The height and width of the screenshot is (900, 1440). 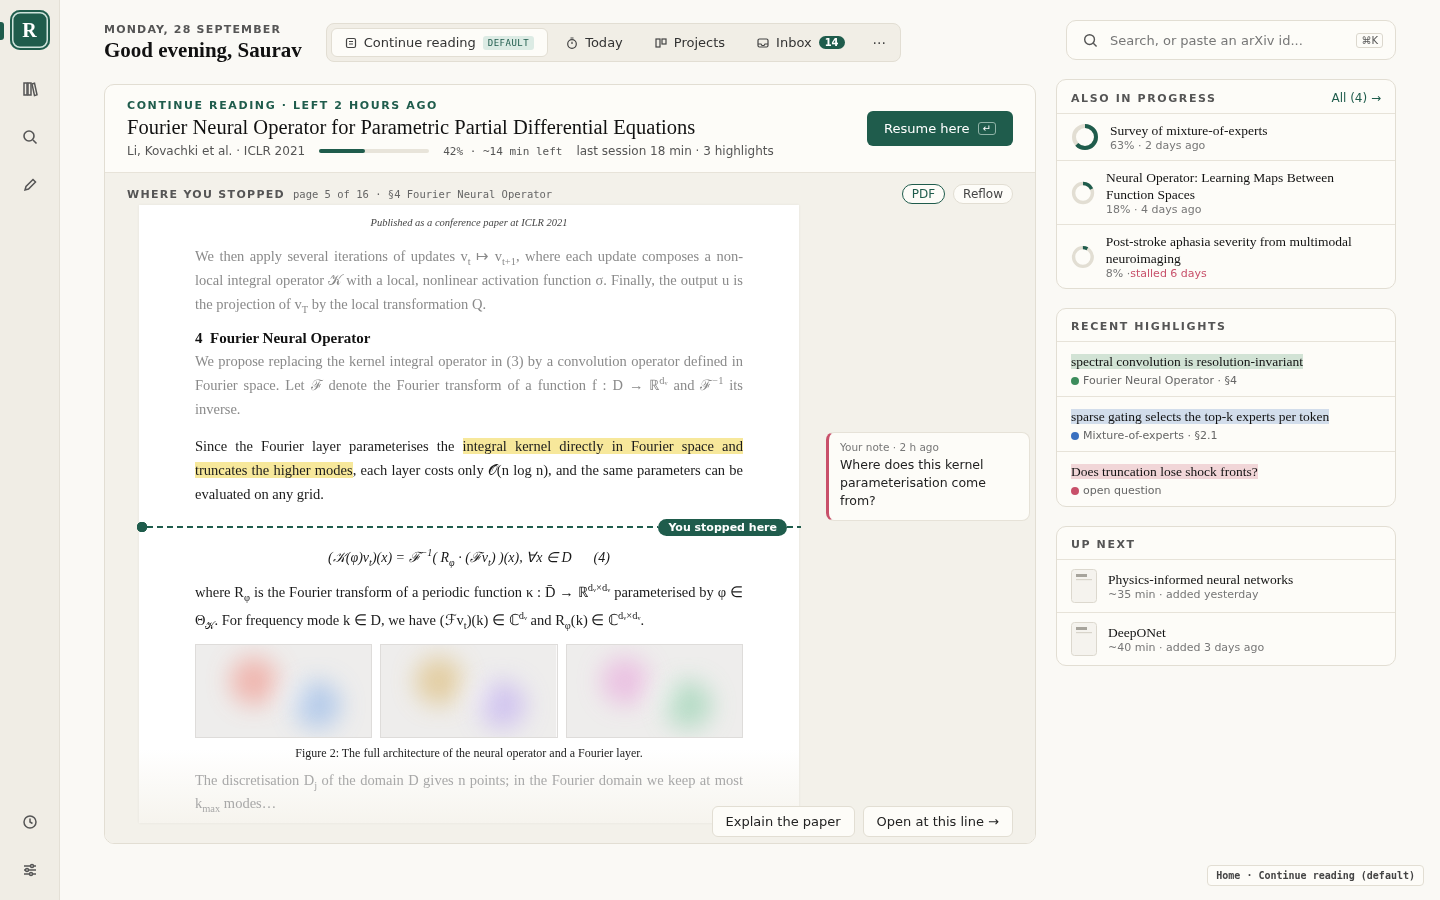 What do you see at coordinates (1226, 639) in the screenshot?
I see `paper-row: DeepONet ~40 min · added 3 days ago` at bounding box center [1226, 639].